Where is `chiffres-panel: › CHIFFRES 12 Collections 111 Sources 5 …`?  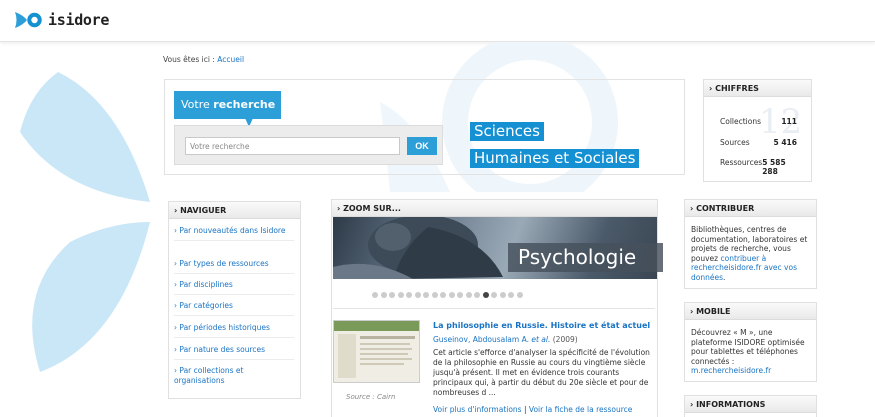 chiffres-panel: › CHIFFRES 12 Collections 111 Sources 5 … is located at coordinates (757, 130).